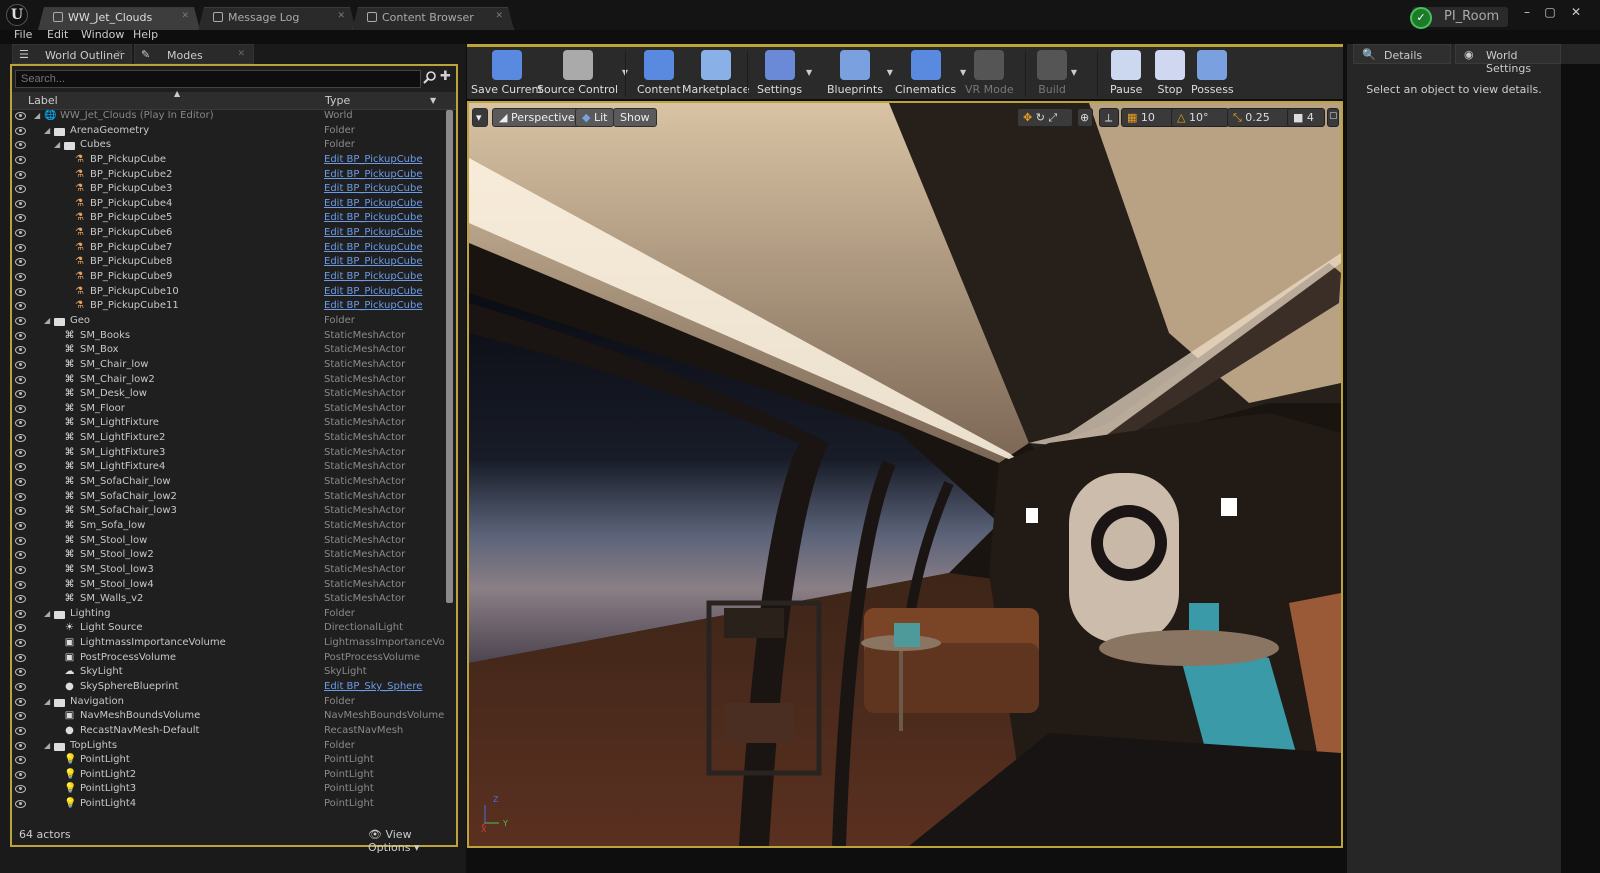 The image size is (1600, 873). Describe the element at coordinates (537, 117) in the screenshot. I see `perspective-button: ◢ Perspective` at that location.